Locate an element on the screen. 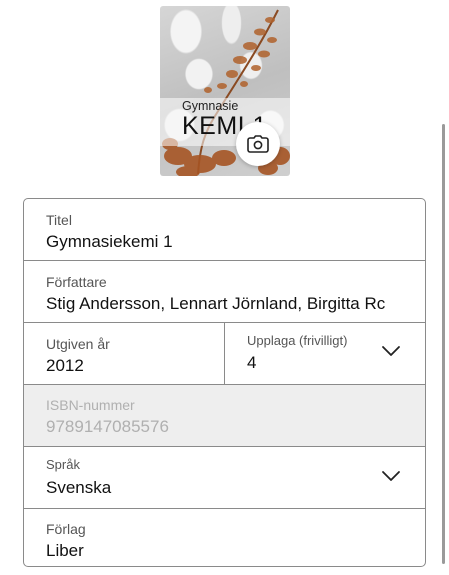  author-label: Författare is located at coordinates (76, 282).